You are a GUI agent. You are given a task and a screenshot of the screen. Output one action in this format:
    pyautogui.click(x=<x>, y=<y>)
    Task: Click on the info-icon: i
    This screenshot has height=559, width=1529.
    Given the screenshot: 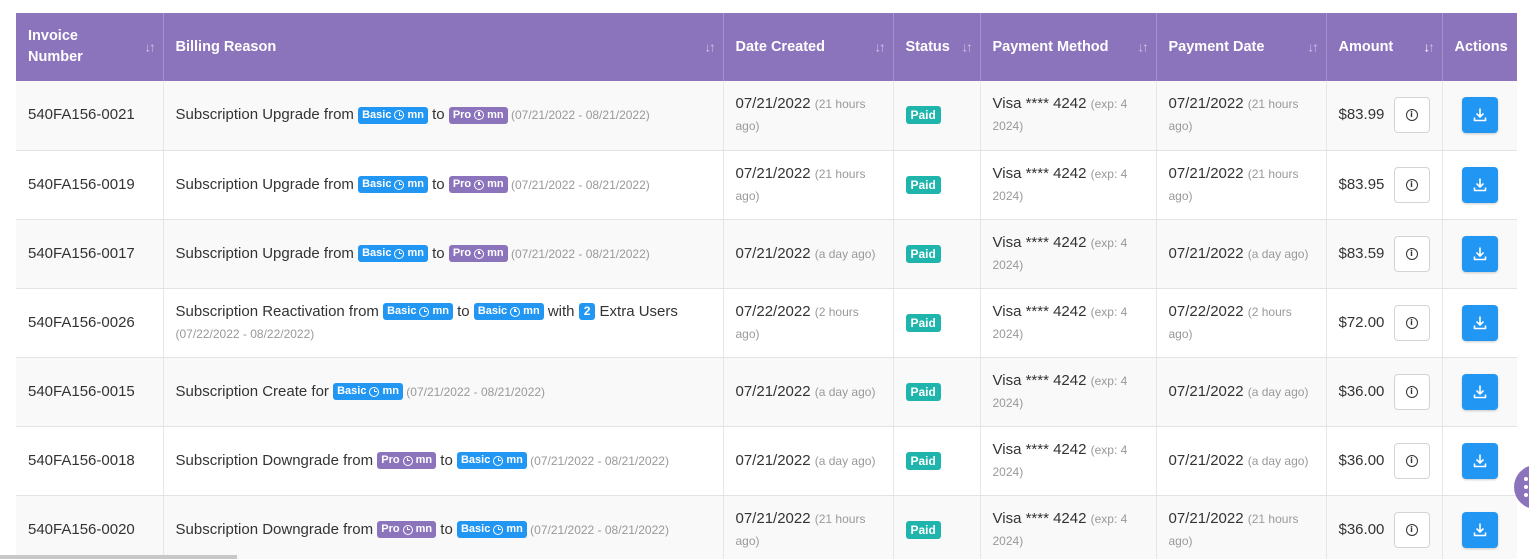 What is the action you would take?
    pyautogui.click(x=1411, y=184)
    